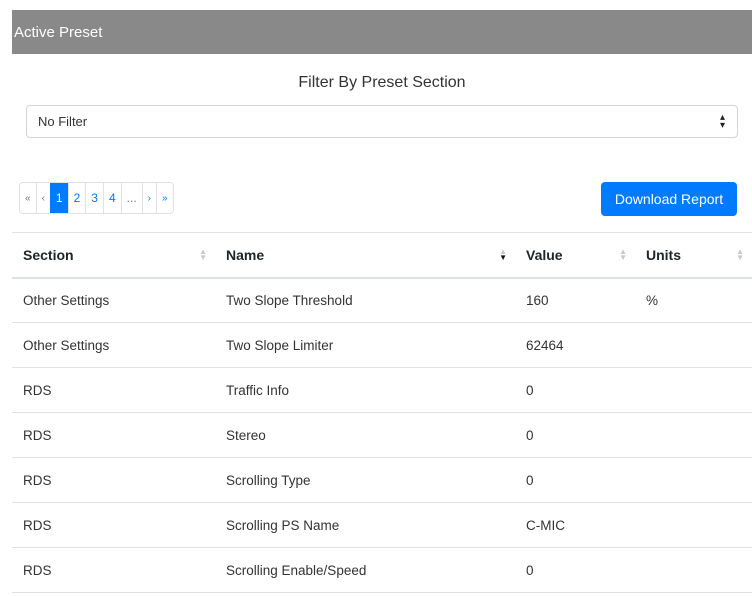 The image size is (752, 596). What do you see at coordinates (382, 525) in the screenshot?
I see `table-row: RDS Scrolling PS Name C-MIC` at bounding box center [382, 525].